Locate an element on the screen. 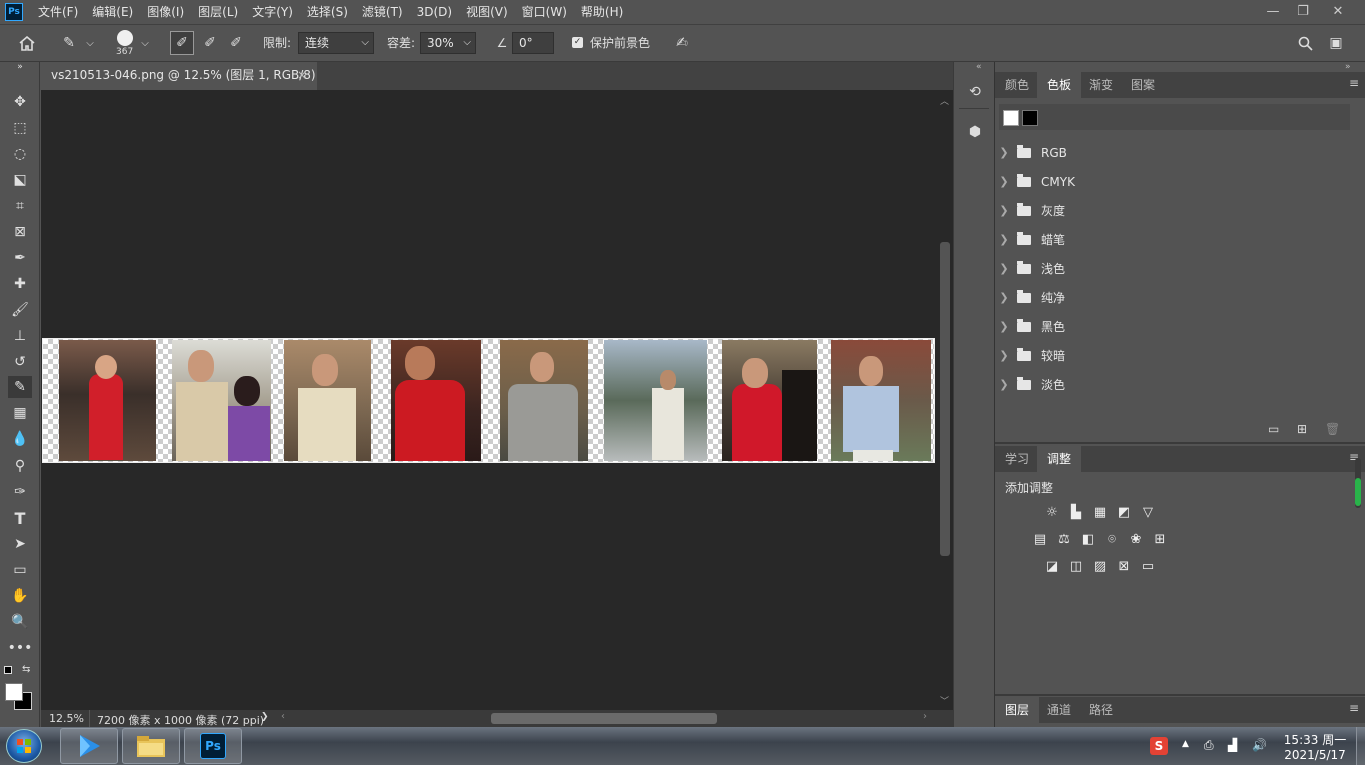  healing-brush-tool-icon: ✚ is located at coordinates (20, 284).